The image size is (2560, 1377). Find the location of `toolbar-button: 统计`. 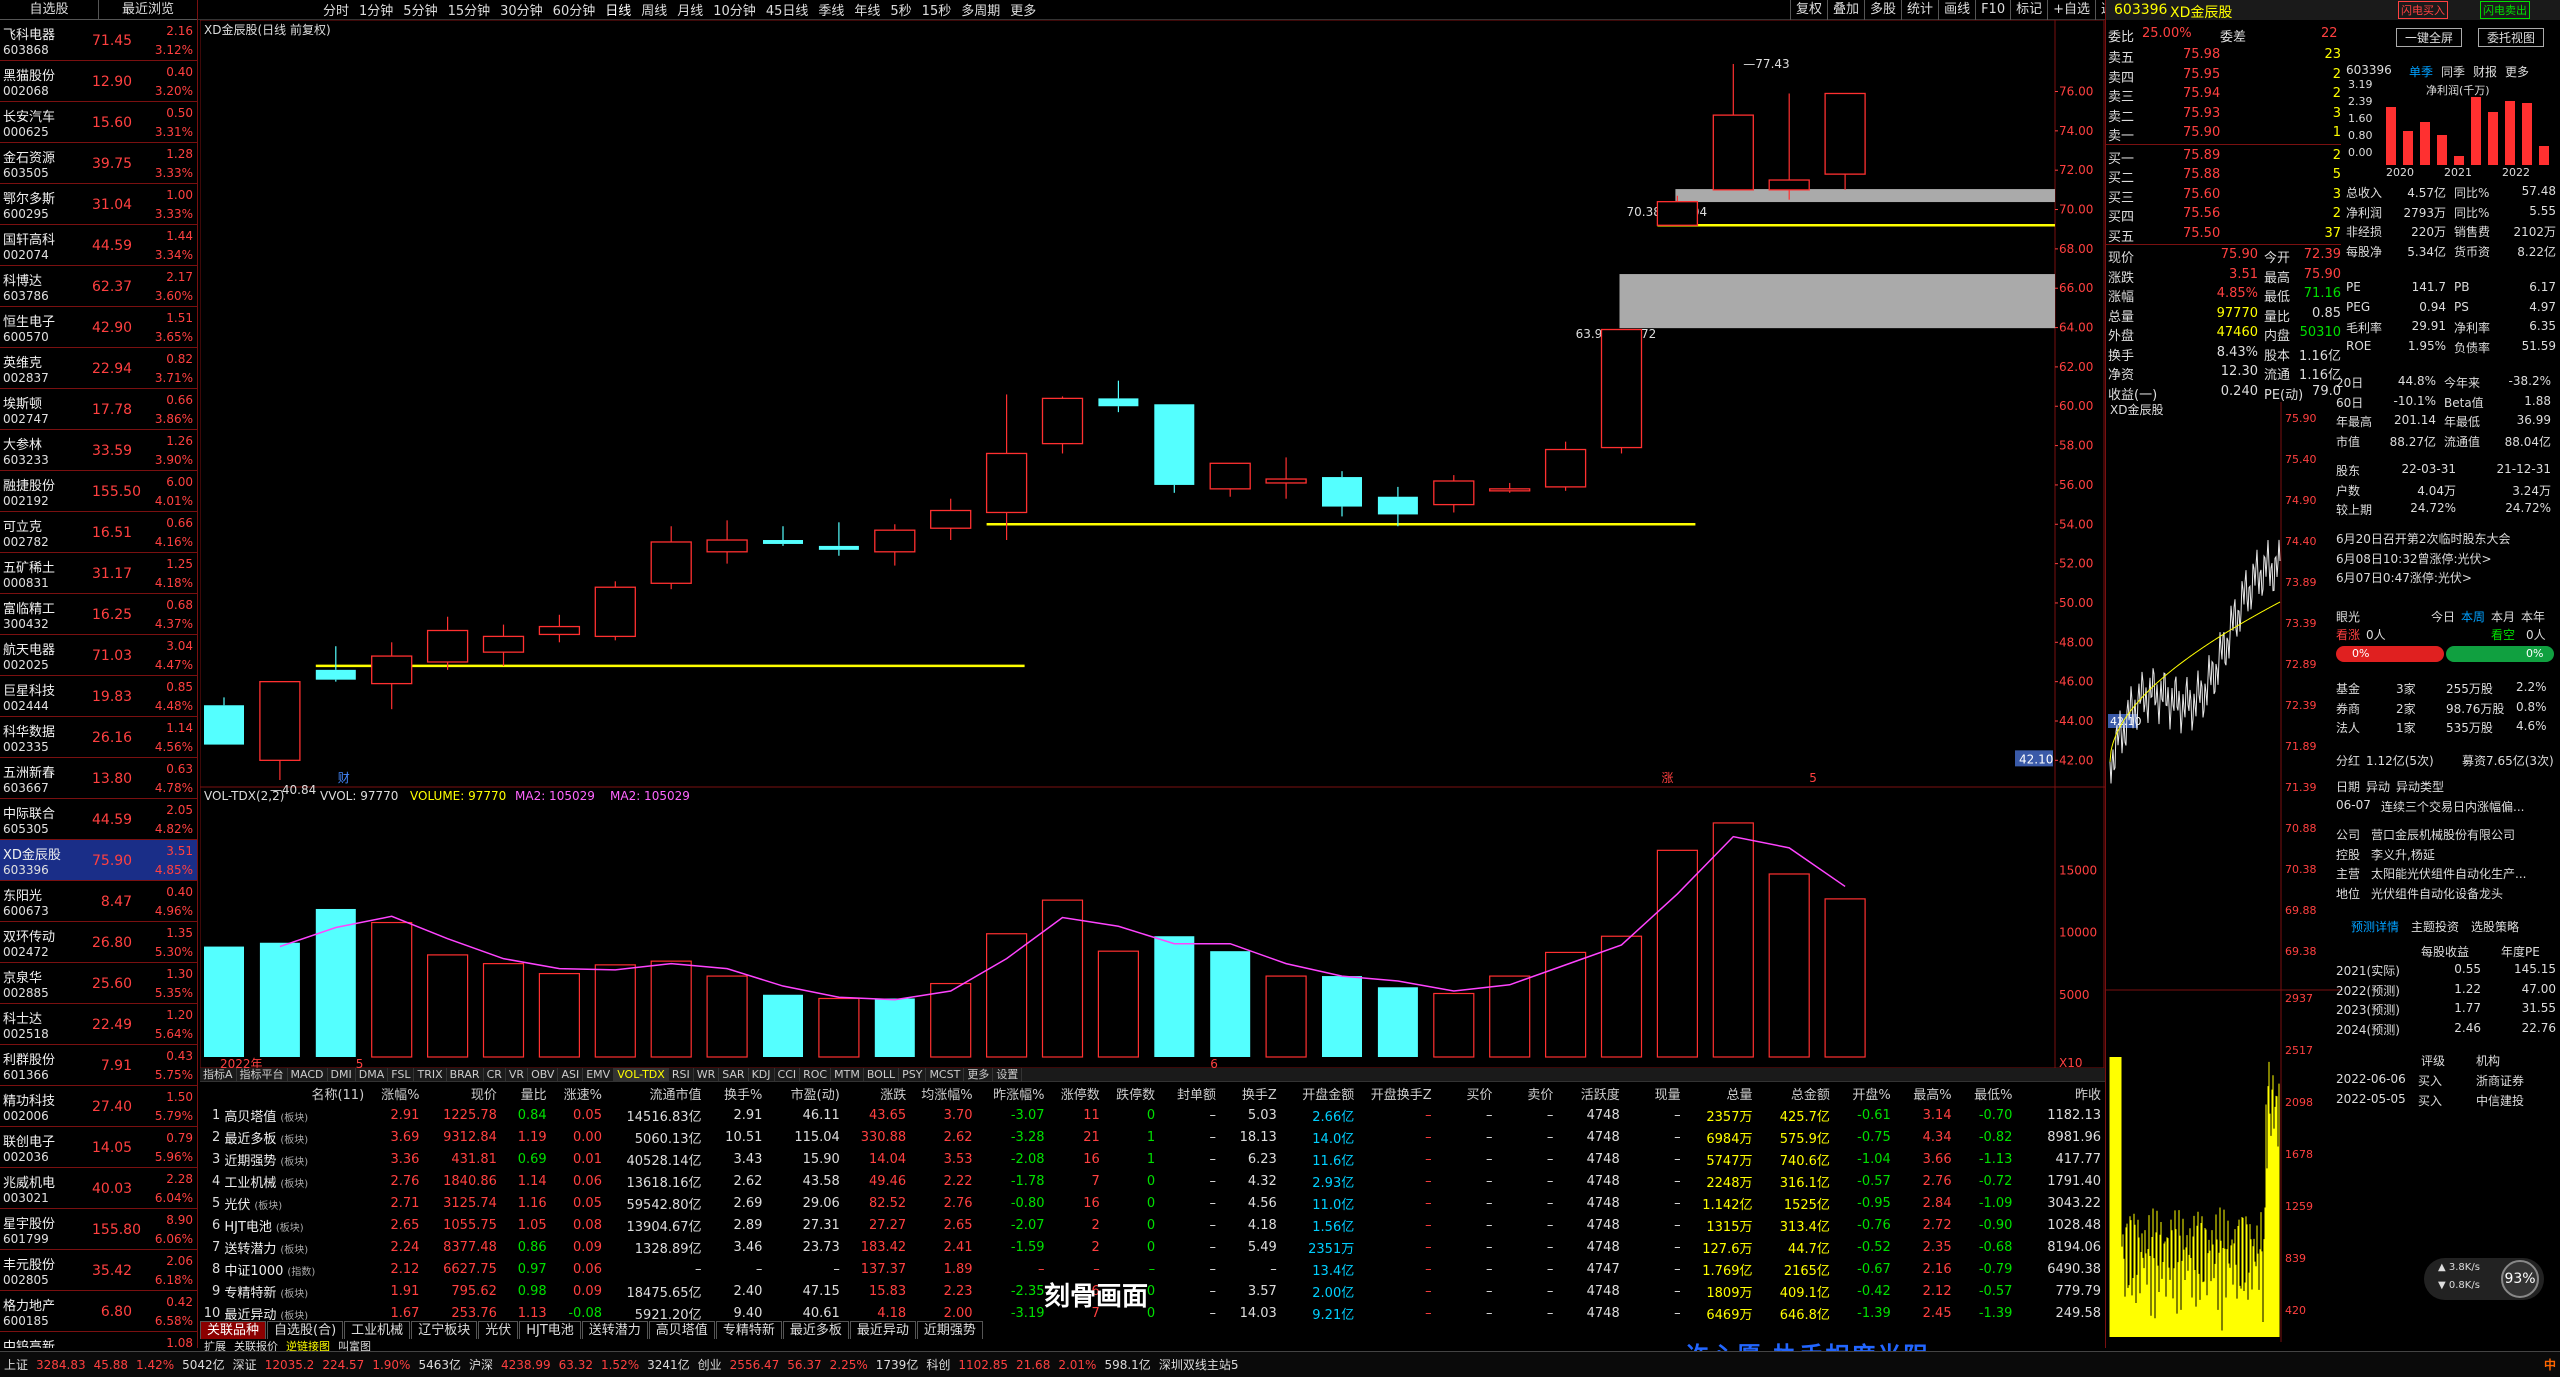

toolbar-button: 统计 is located at coordinates (1919, 10).